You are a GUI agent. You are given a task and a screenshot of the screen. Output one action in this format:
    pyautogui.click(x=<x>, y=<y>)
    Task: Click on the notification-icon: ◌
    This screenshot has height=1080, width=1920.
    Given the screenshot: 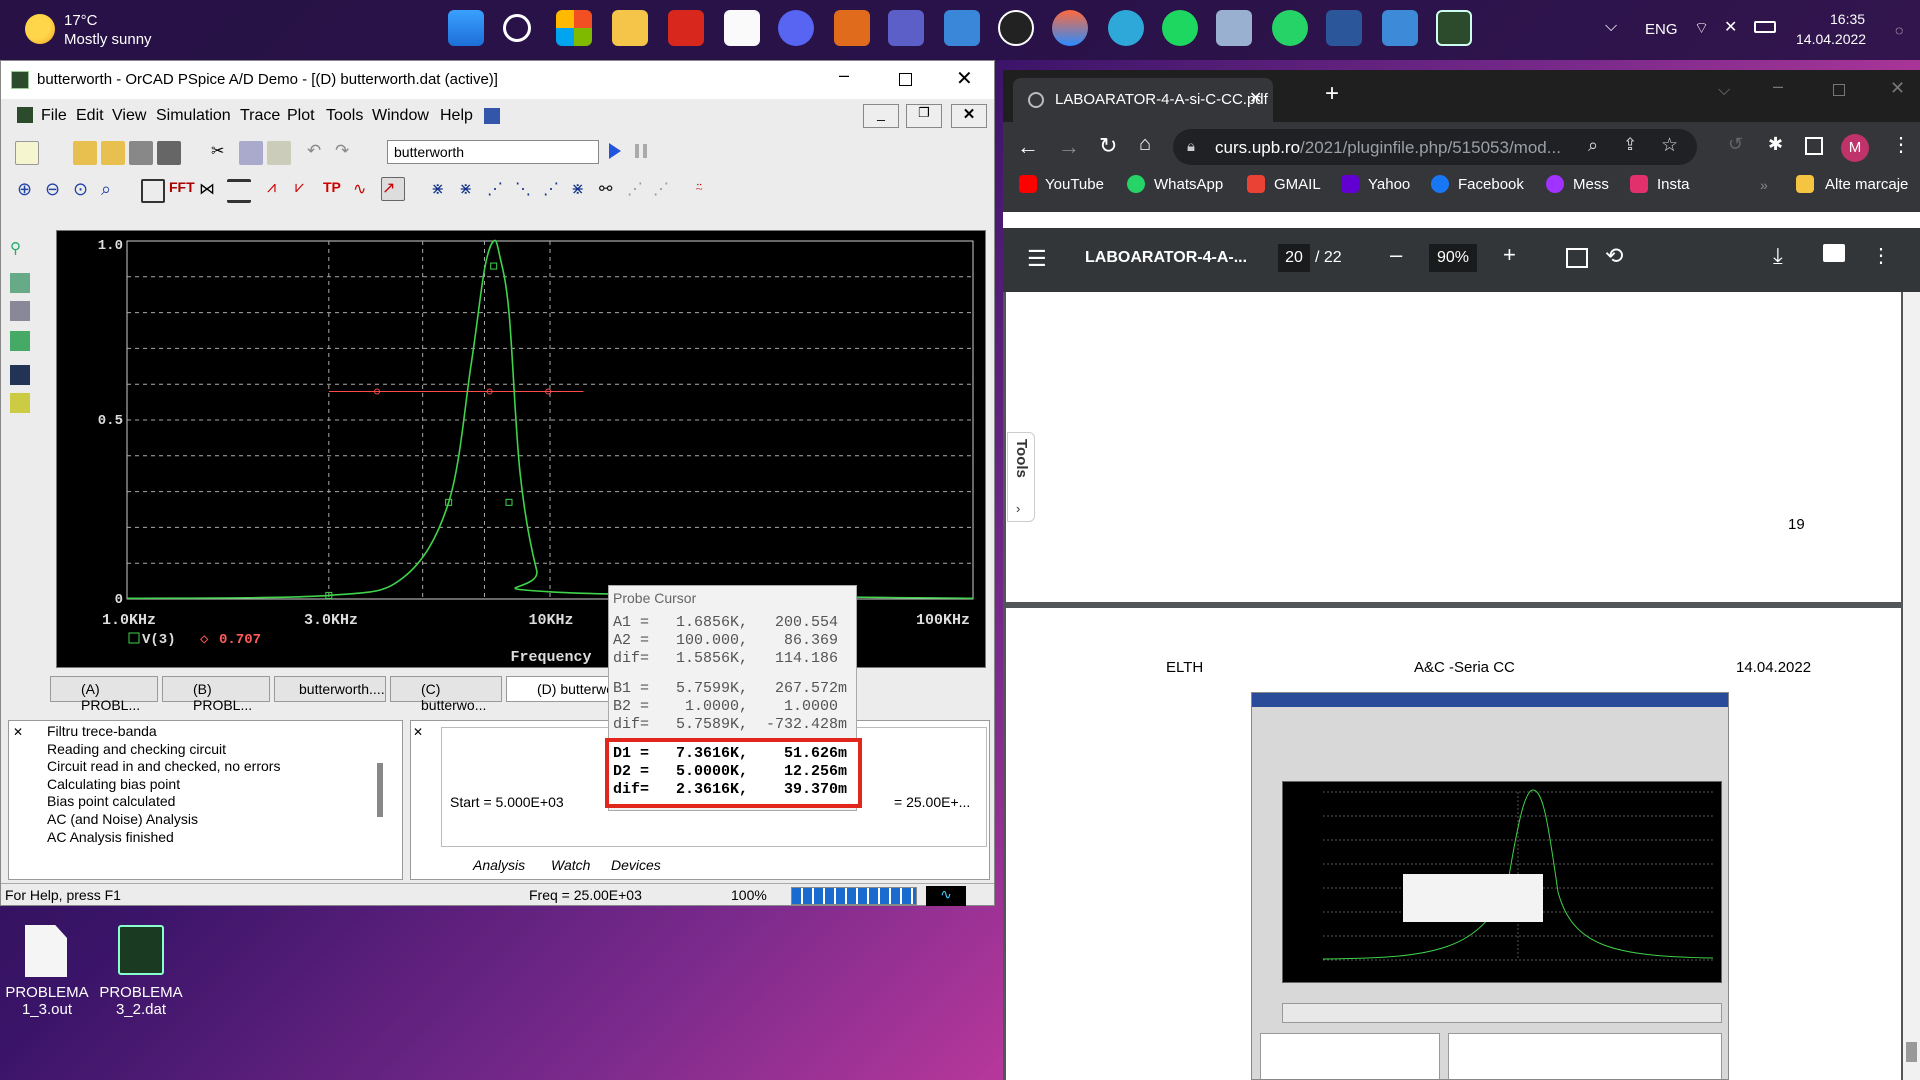 What is the action you would take?
    pyautogui.click(x=1899, y=30)
    